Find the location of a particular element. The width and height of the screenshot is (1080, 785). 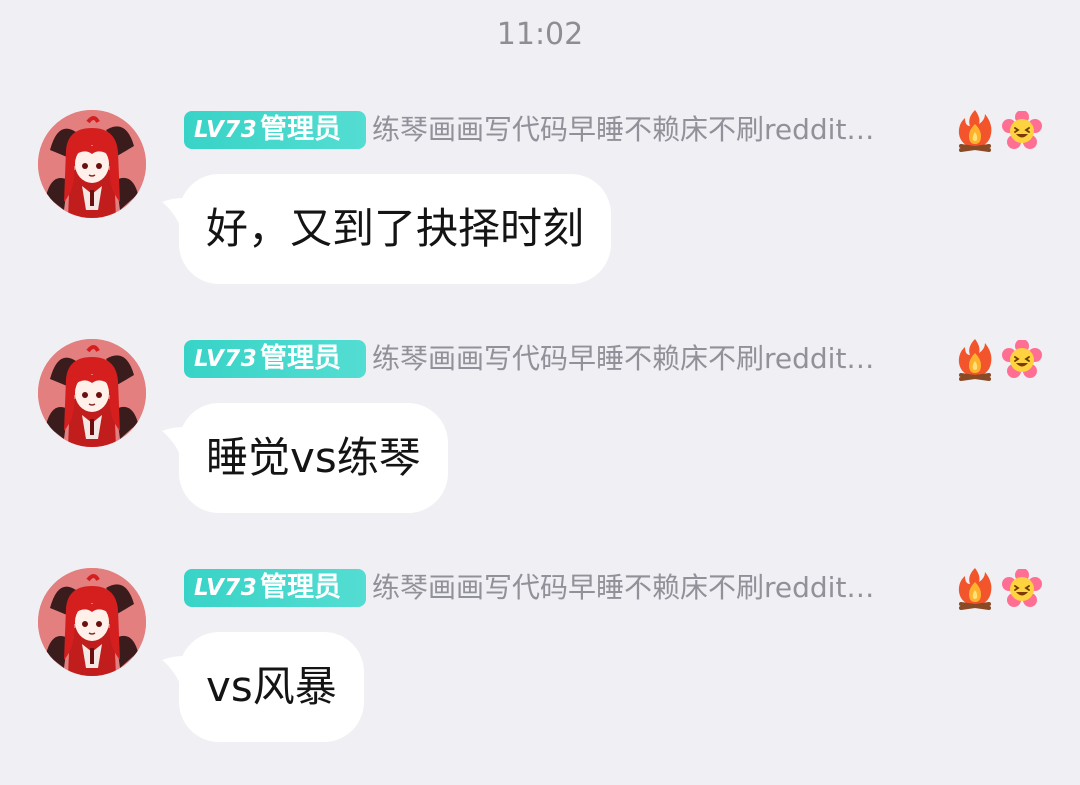

message-bubble: vs风暴 is located at coordinates (271, 687).